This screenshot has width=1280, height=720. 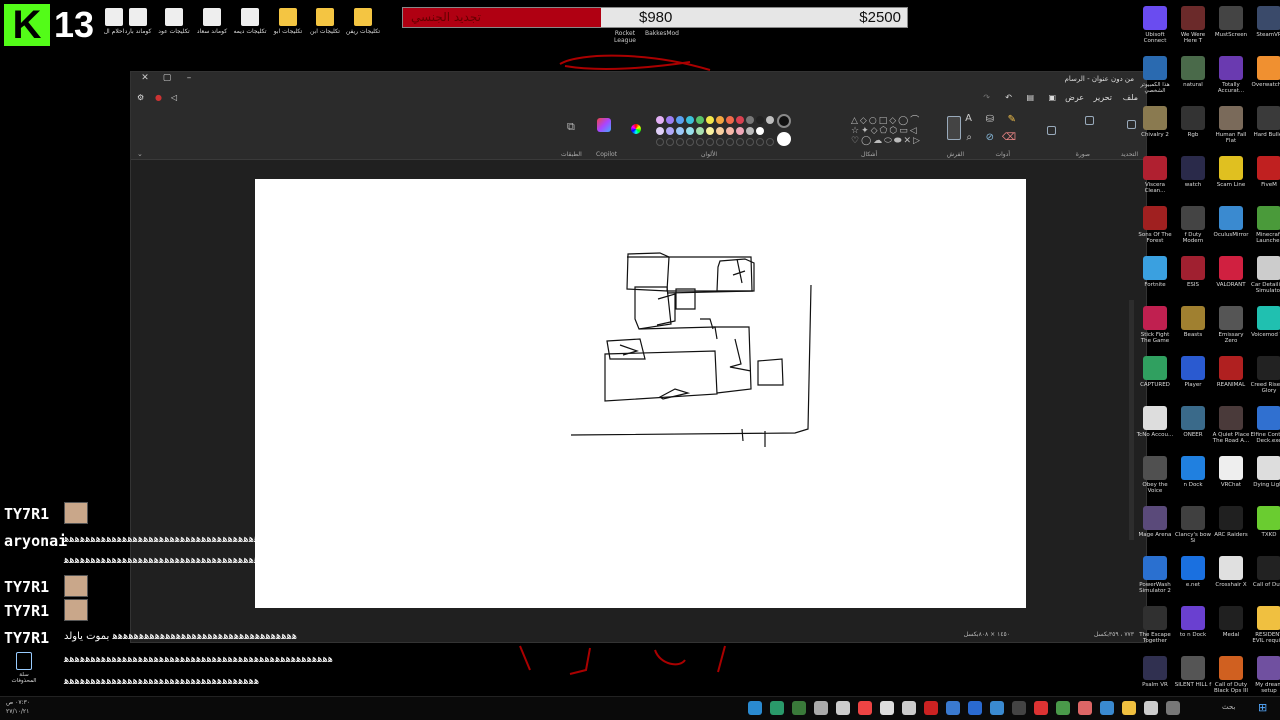 What do you see at coordinates (1265, 425) in the screenshot?
I see `desktop-icon-right: Elfine Control Deck.exe` at bounding box center [1265, 425].